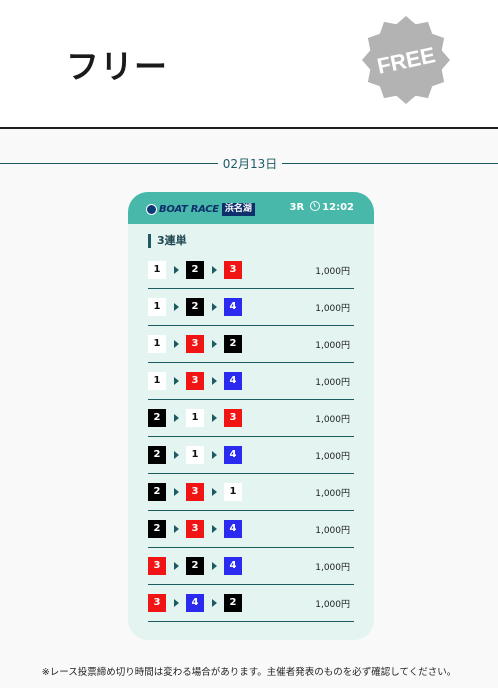 The width and height of the screenshot is (498, 688). I want to click on bet-row: 3 4 2 1,000円, so click(251, 603).